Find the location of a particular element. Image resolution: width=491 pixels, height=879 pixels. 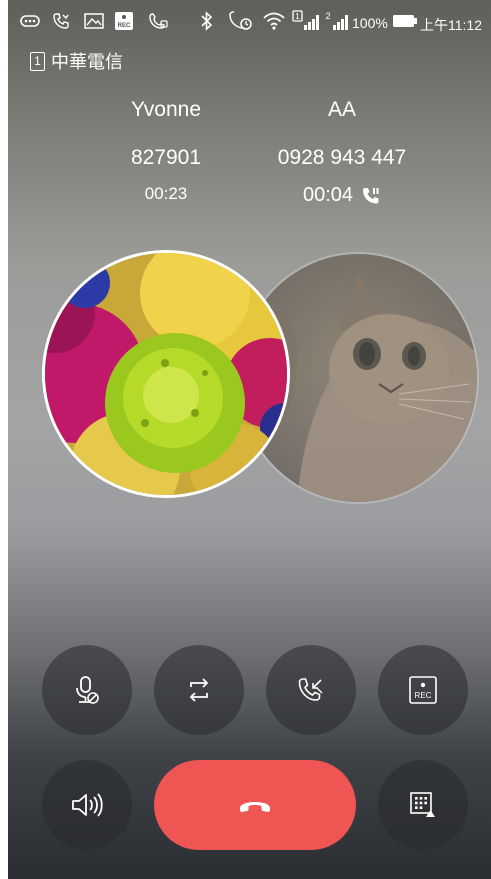

dialpad-icon is located at coordinates (422, 804).